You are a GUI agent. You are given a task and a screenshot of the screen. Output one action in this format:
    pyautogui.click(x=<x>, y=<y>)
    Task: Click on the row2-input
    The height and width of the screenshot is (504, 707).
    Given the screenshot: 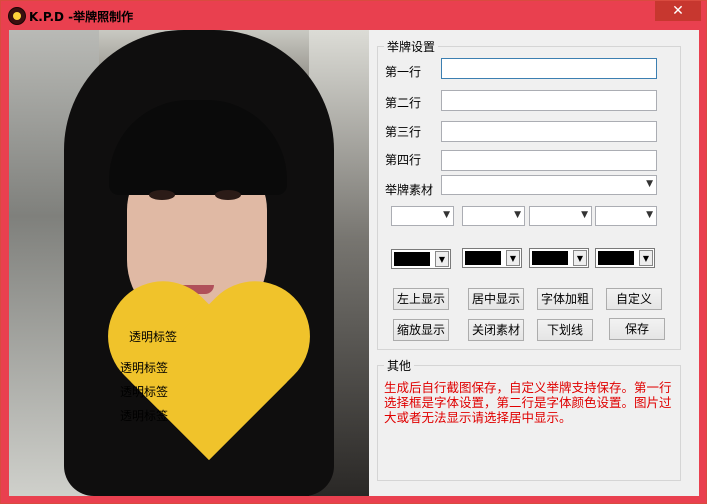 What is the action you would take?
    pyautogui.click(x=549, y=100)
    